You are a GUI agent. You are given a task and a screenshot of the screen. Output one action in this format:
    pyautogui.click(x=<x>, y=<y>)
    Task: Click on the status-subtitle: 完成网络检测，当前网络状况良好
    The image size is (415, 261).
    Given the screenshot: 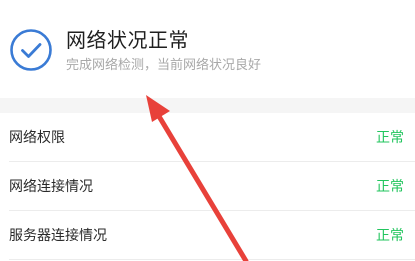 What is the action you would take?
    pyautogui.click(x=164, y=65)
    